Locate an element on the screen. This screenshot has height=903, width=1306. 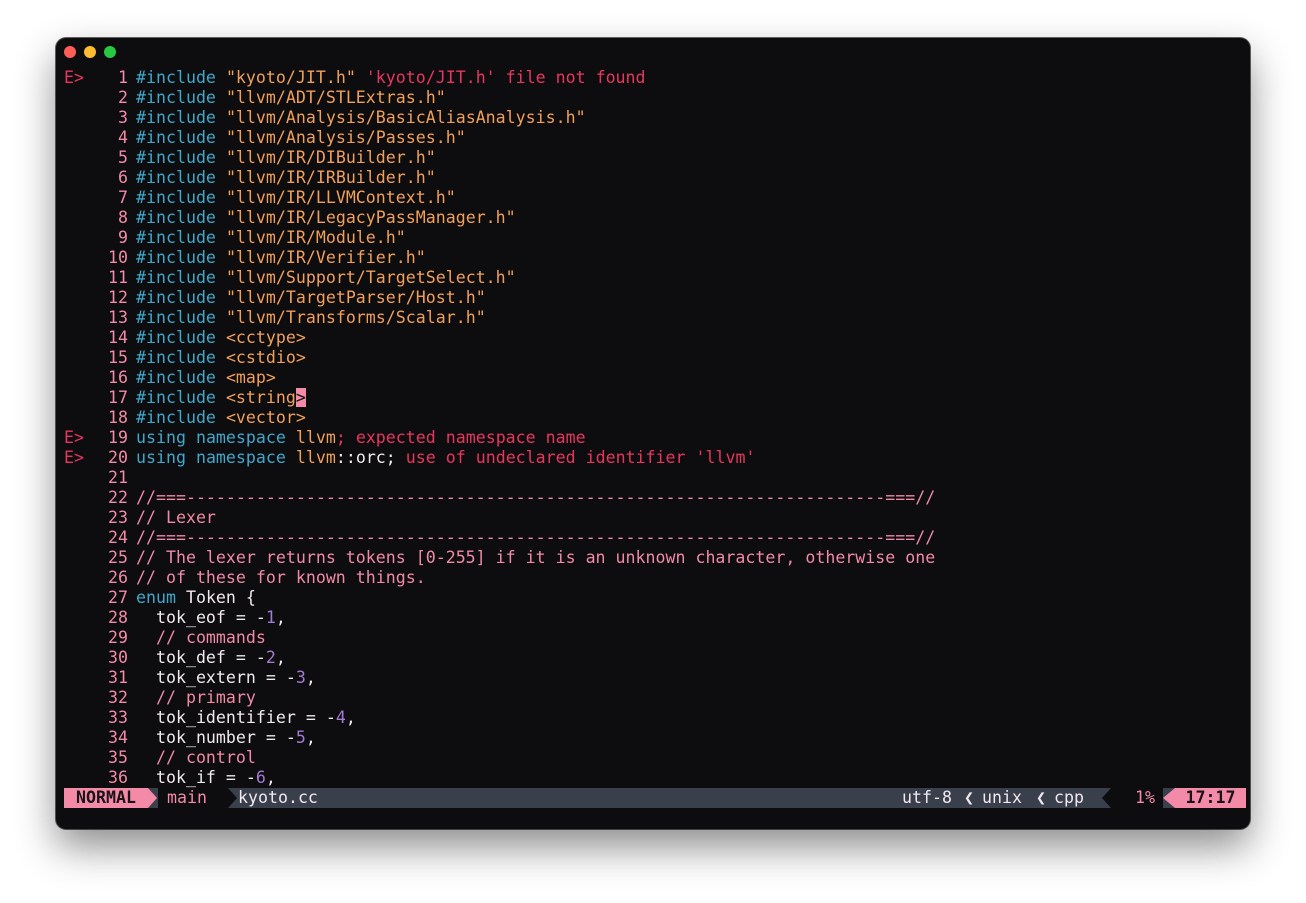
line-number: 25 is located at coordinates (118, 557).